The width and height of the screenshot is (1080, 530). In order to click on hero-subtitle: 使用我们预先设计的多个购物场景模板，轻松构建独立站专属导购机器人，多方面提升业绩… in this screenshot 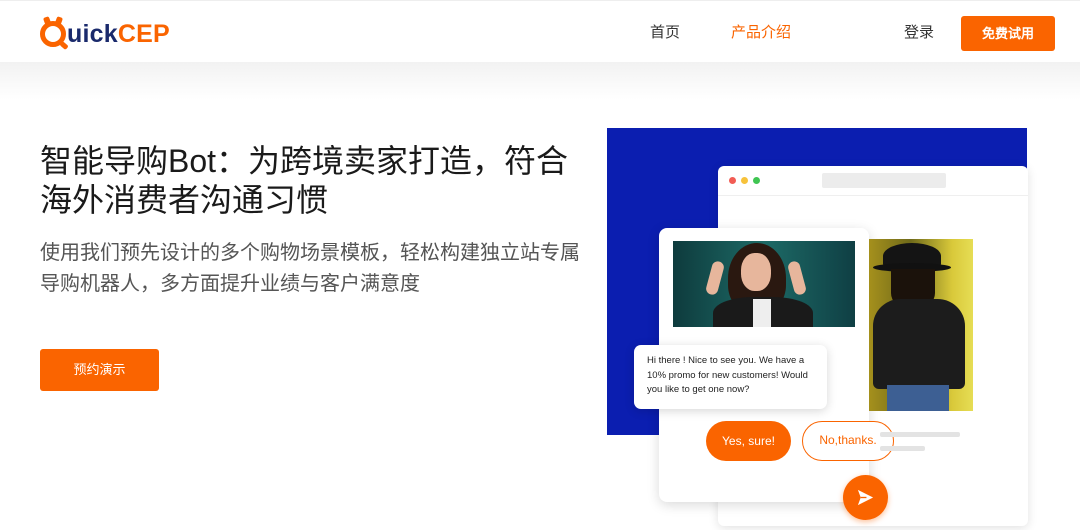, I will do `click(310, 268)`.